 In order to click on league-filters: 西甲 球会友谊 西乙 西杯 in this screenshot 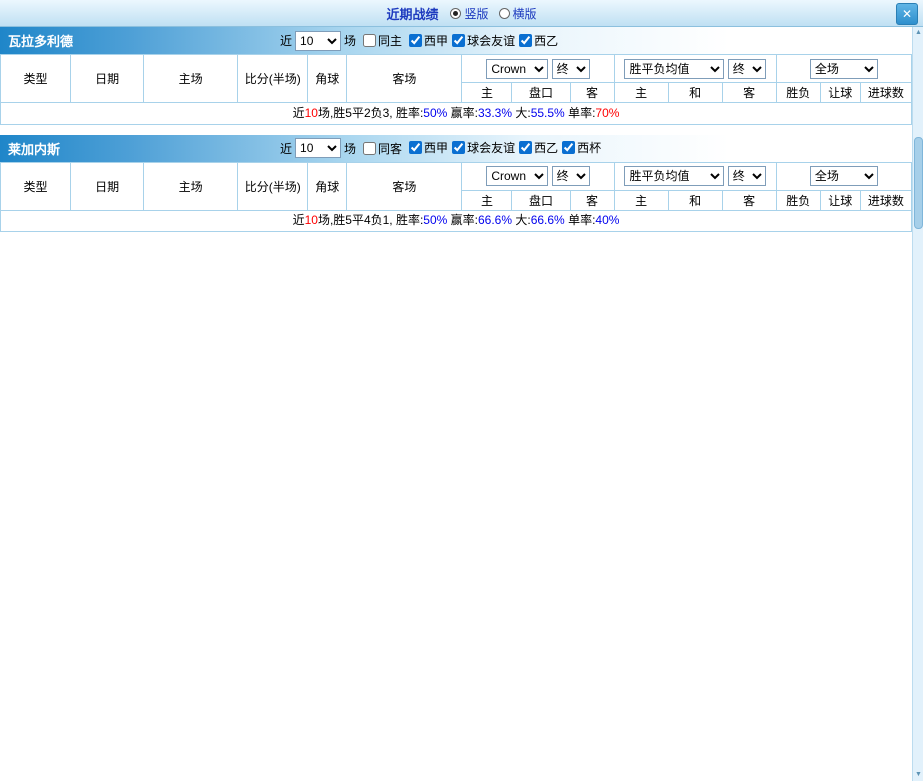, I will do `click(503, 148)`.